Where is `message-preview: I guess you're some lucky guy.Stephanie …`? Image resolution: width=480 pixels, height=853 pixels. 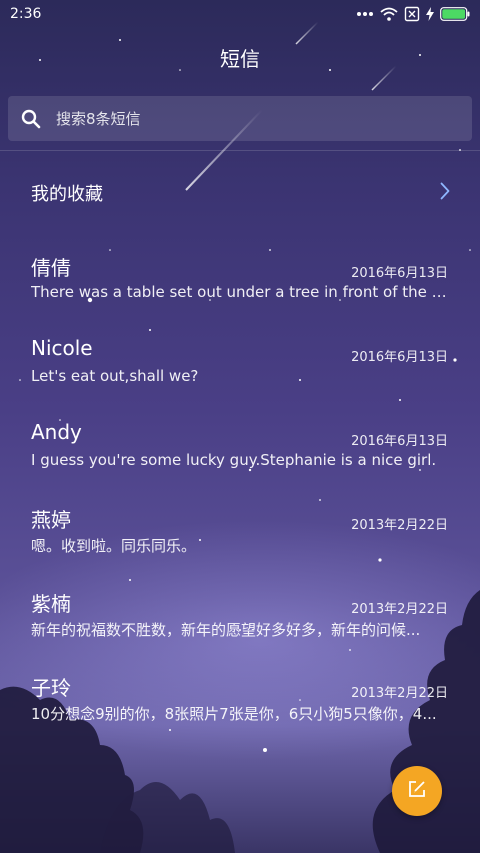 message-preview: I guess you're some lucky guy.Stephanie … is located at coordinates (234, 460).